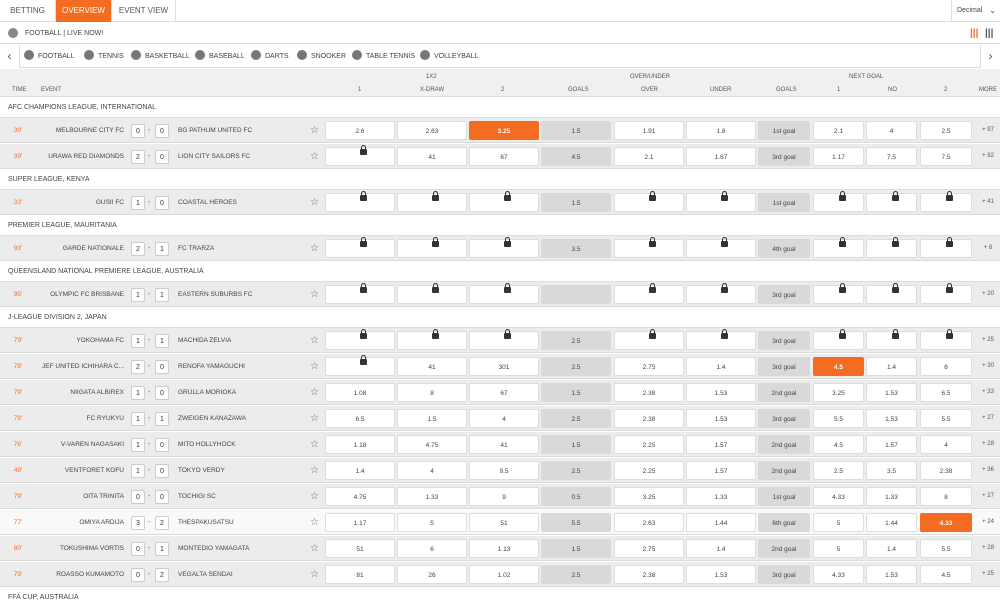  What do you see at coordinates (989, 33) in the screenshot?
I see `view-grid-icon: |||` at bounding box center [989, 33].